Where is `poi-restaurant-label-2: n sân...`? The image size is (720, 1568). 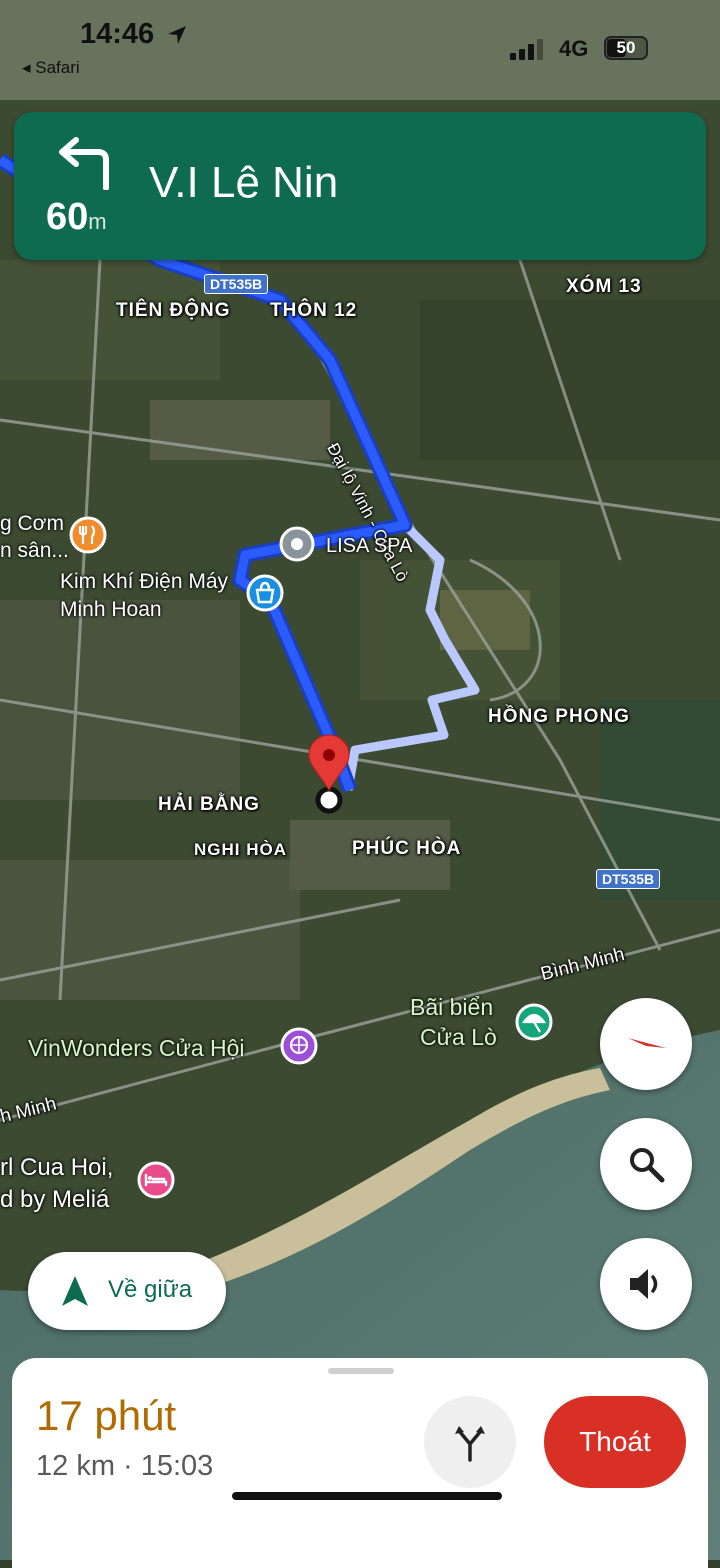 poi-restaurant-label-2: n sân... is located at coordinates (34, 550).